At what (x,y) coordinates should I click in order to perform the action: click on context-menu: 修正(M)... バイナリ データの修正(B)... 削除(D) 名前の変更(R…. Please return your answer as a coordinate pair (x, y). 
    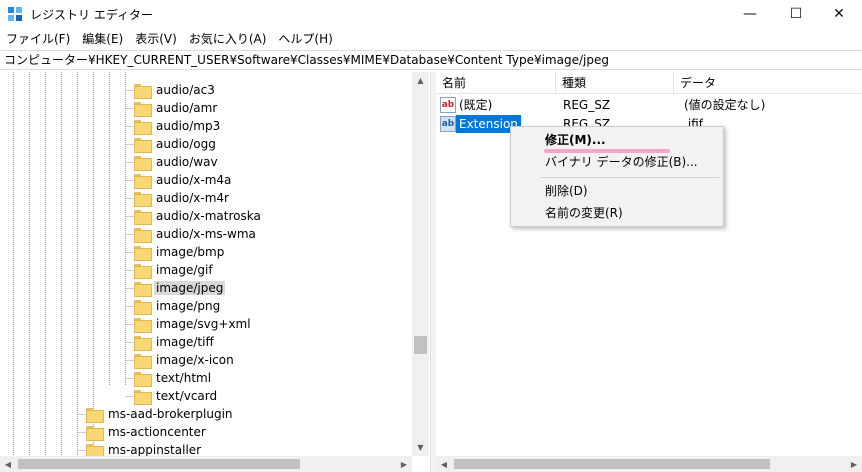
    Looking at the image, I should click on (617, 176).